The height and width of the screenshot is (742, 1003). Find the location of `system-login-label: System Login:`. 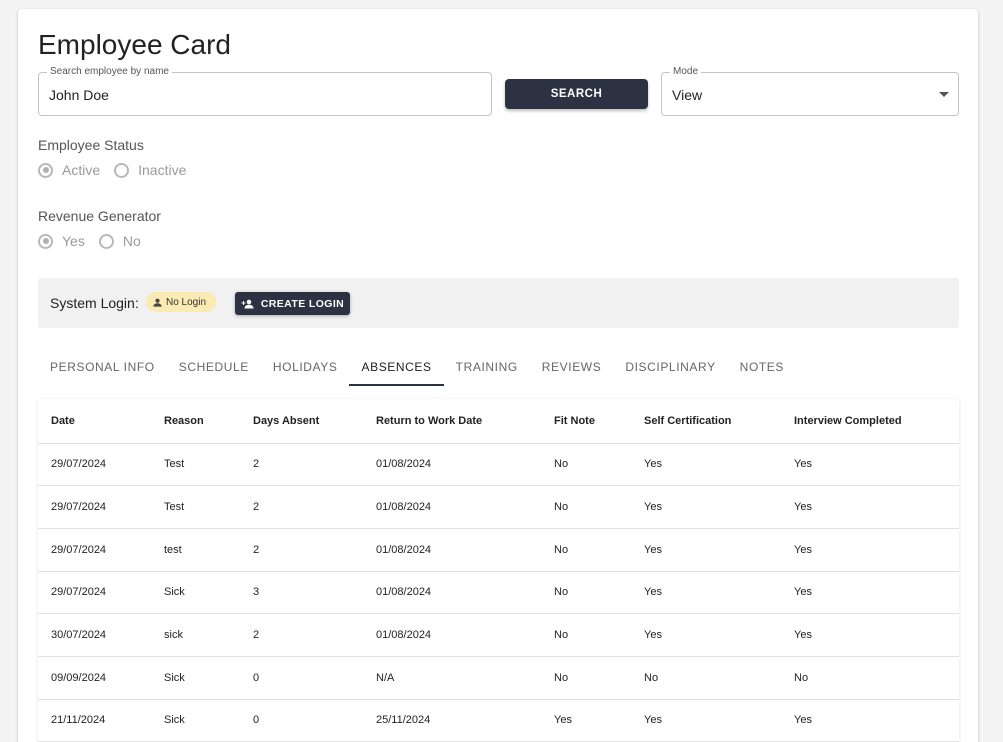

system-login-label: System Login: is located at coordinates (94, 303).